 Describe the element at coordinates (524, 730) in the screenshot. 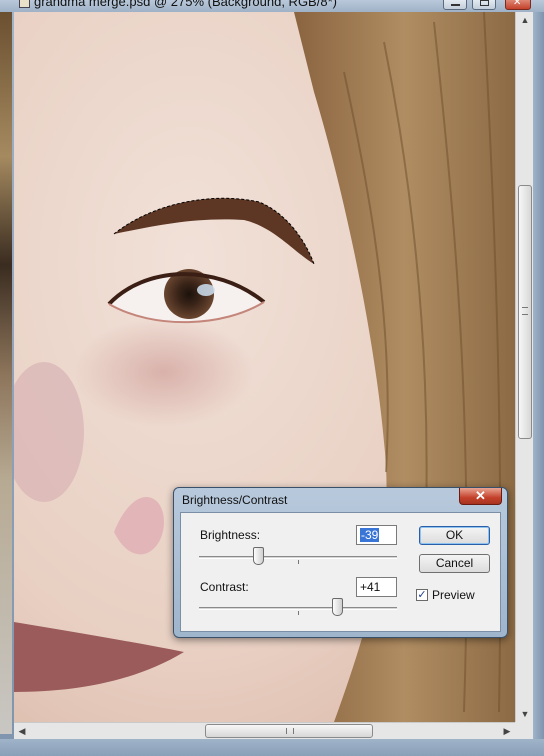

I see `scrollbar-corner` at that location.